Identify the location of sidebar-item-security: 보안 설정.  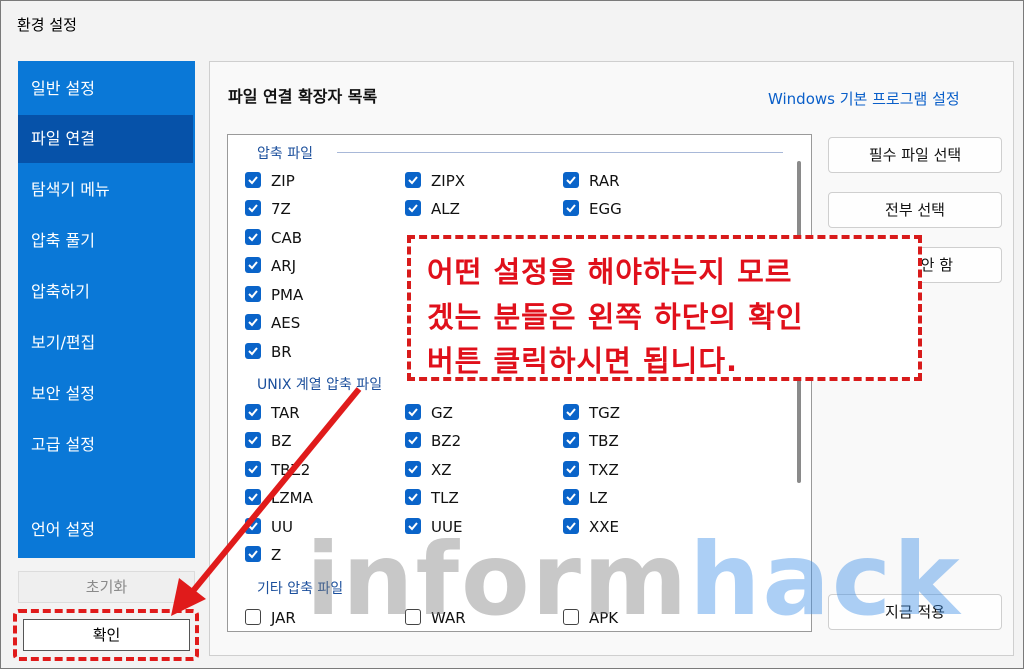
(106, 394).